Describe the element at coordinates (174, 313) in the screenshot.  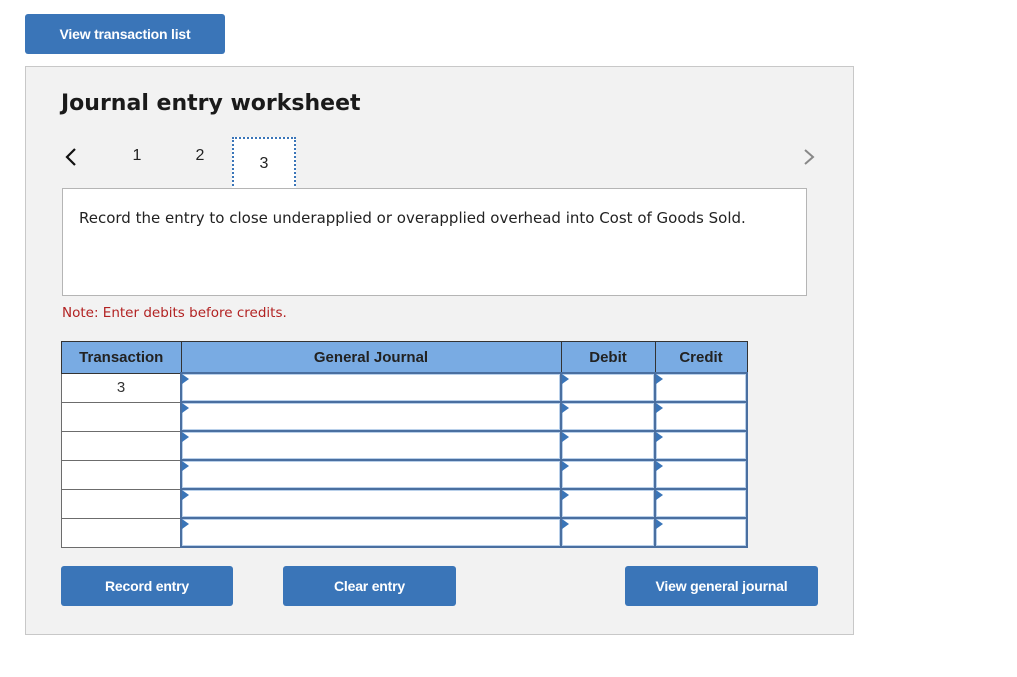
I see `note-text: Note: Enter debits before credits.` at that location.